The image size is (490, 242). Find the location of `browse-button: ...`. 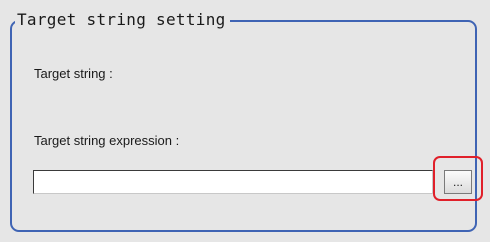

browse-button: ... is located at coordinates (458, 182).